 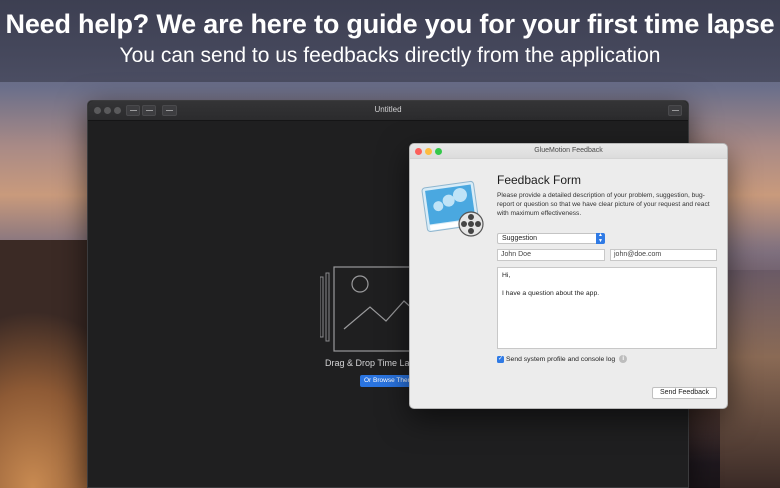 I want to click on dialog-titlebar: GlueMotion Feedback, so click(x=568, y=151).